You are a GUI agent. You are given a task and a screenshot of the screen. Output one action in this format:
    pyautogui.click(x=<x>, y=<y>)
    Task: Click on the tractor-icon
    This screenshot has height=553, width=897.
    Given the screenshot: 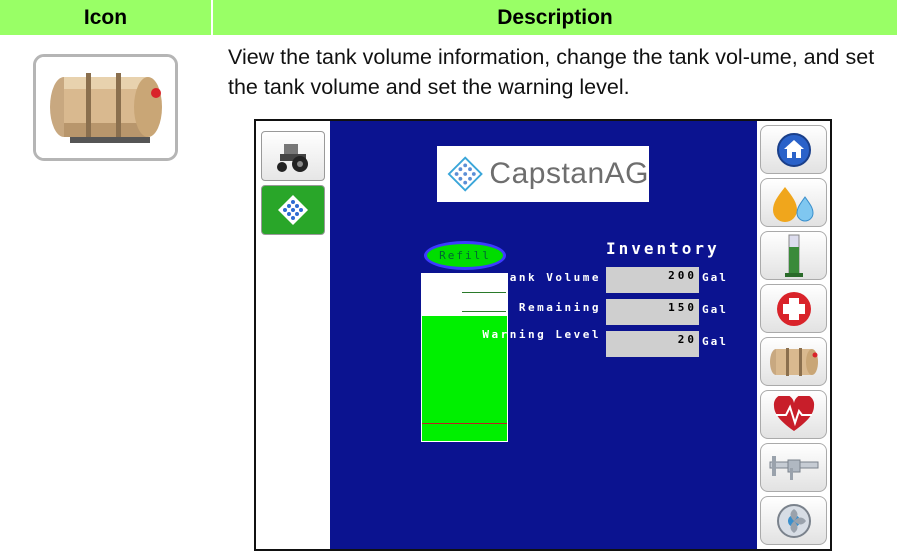 What is the action you would take?
    pyautogui.click(x=292, y=158)
    